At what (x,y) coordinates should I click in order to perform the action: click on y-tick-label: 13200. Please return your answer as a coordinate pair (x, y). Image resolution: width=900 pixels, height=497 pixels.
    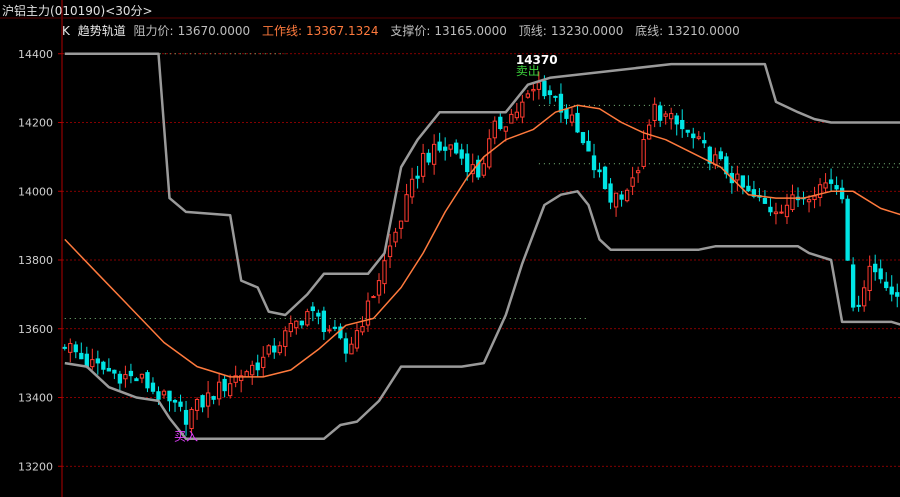
    Looking at the image, I should click on (35, 466).